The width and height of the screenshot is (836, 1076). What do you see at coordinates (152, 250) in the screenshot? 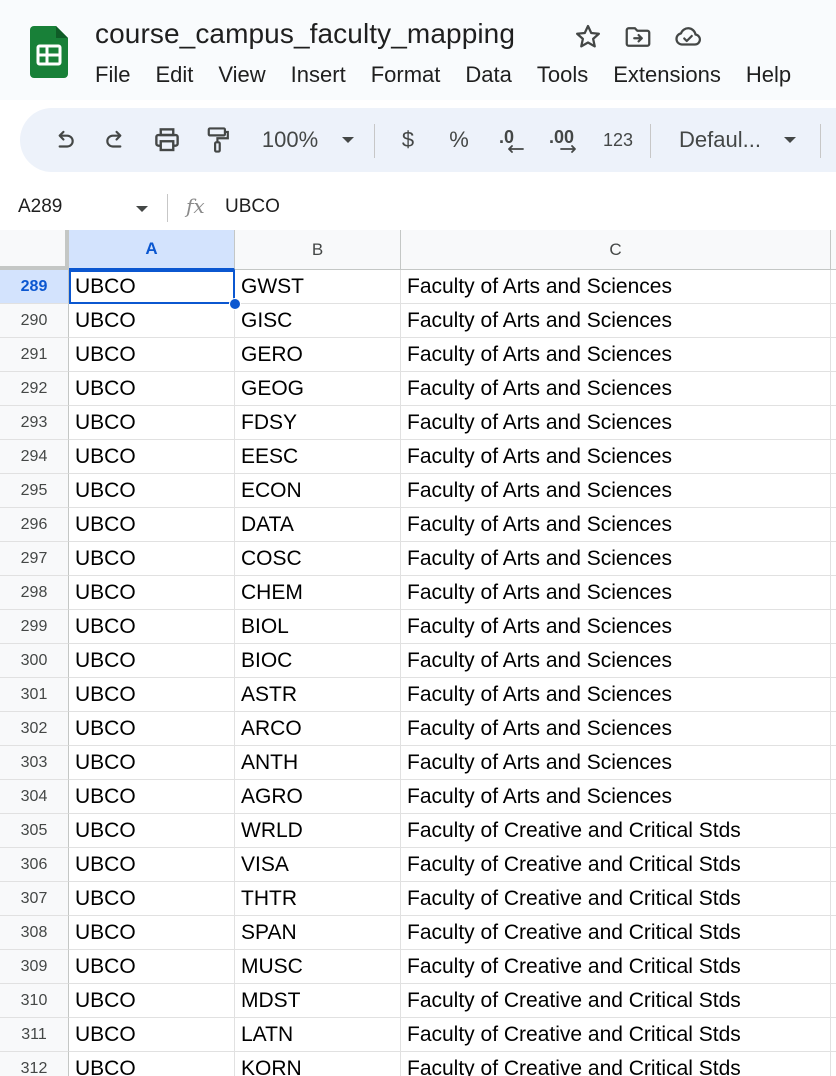
I see `column-header-a: A` at bounding box center [152, 250].